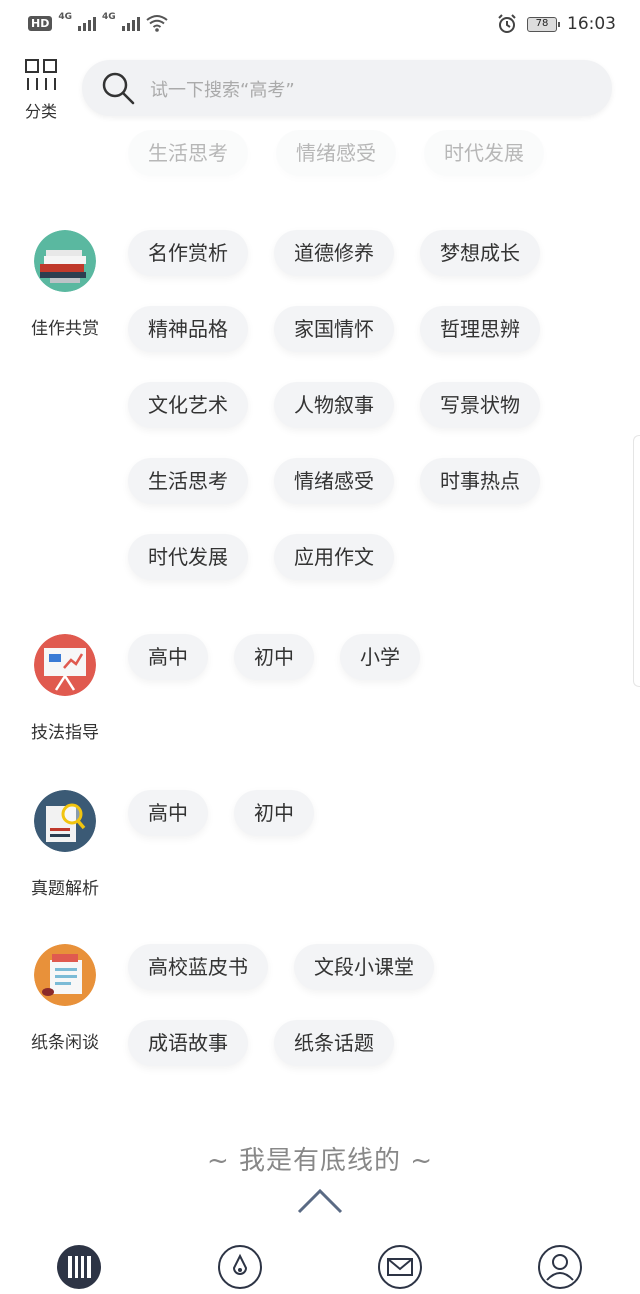  What do you see at coordinates (507, 23) in the screenshot?
I see `alarm-icon` at bounding box center [507, 23].